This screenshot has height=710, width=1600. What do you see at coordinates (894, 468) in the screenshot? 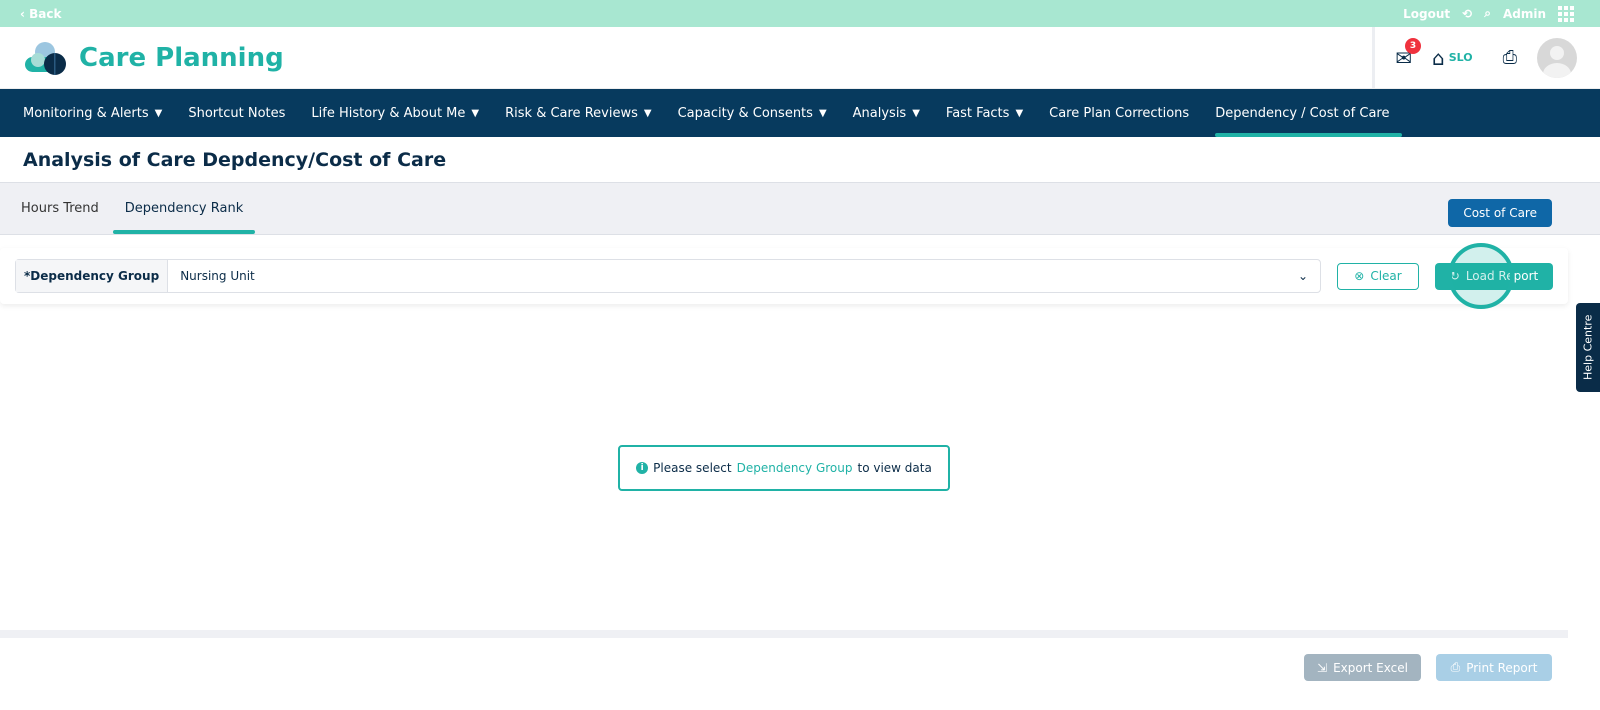
I see `message-post: to view data` at bounding box center [894, 468].